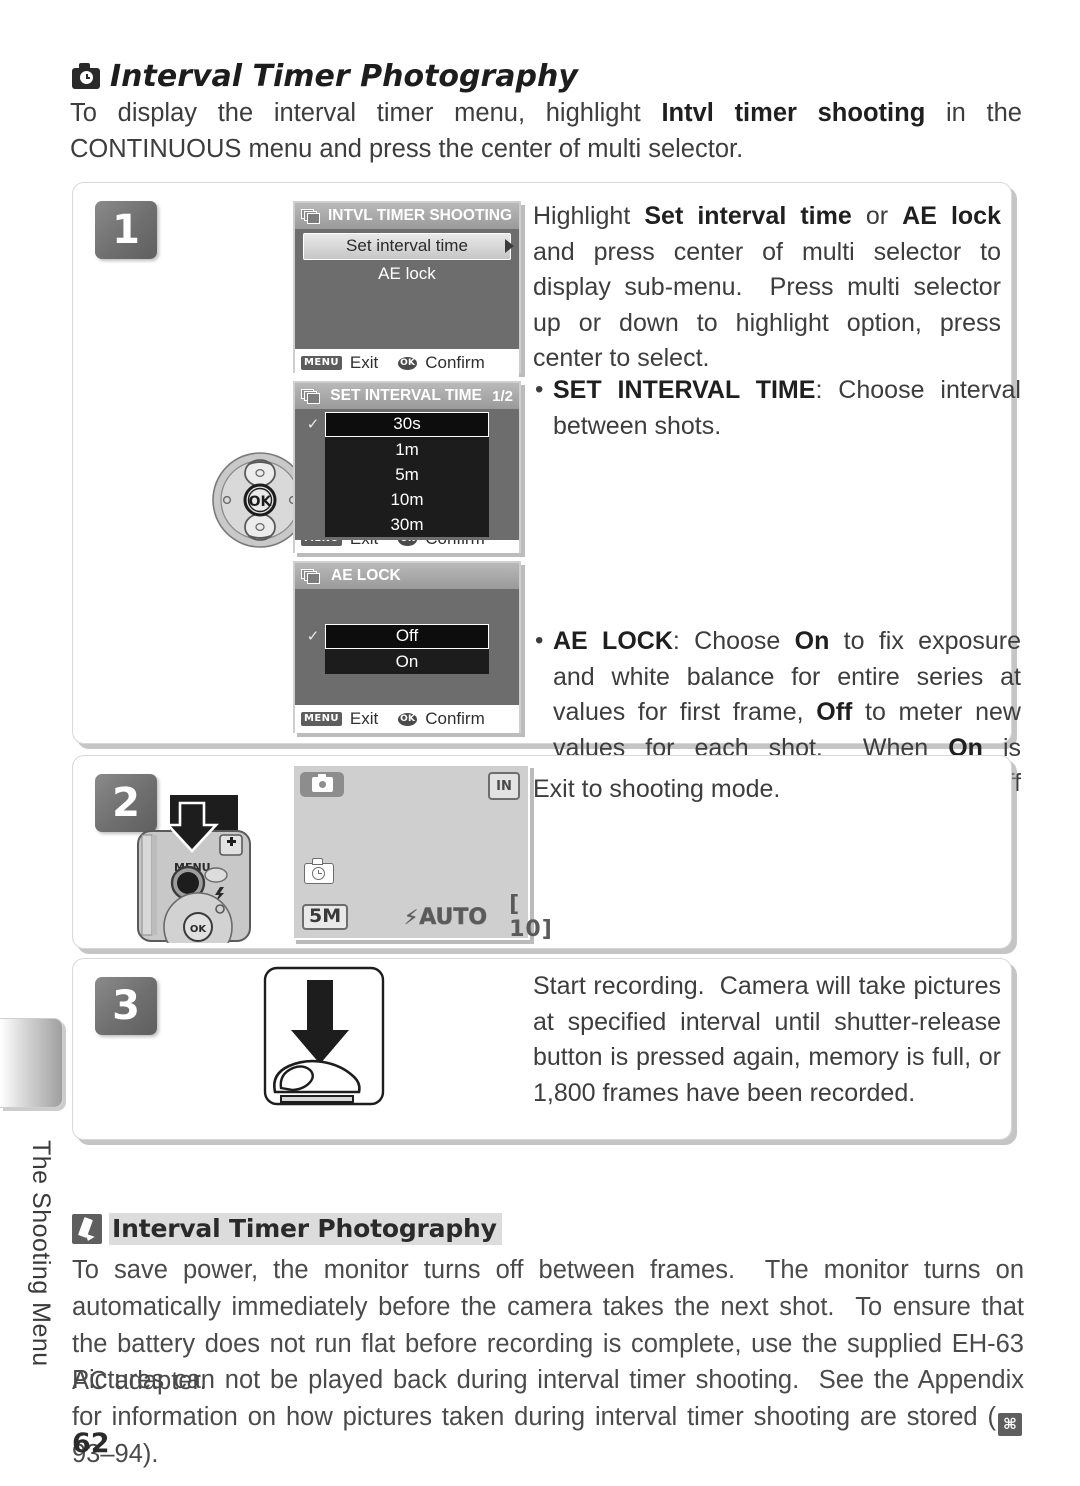 This screenshot has height=1486, width=1080. Describe the element at coordinates (407, 576) in the screenshot. I see `screen-title-bar: AE LOCK` at that location.